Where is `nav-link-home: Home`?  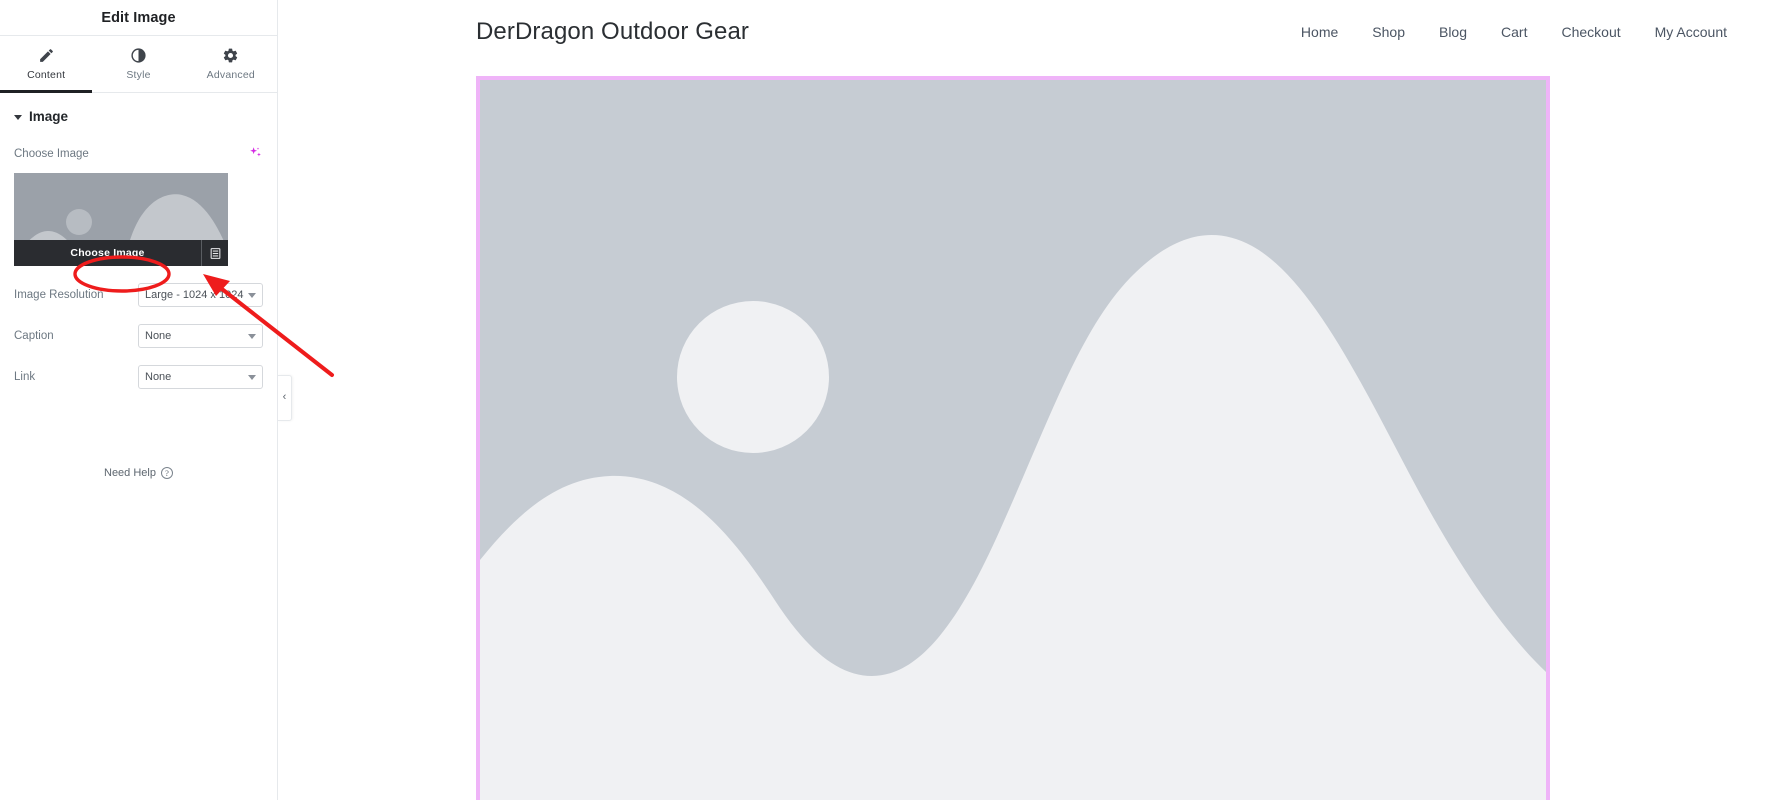
nav-link-home: Home is located at coordinates (1319, 32).